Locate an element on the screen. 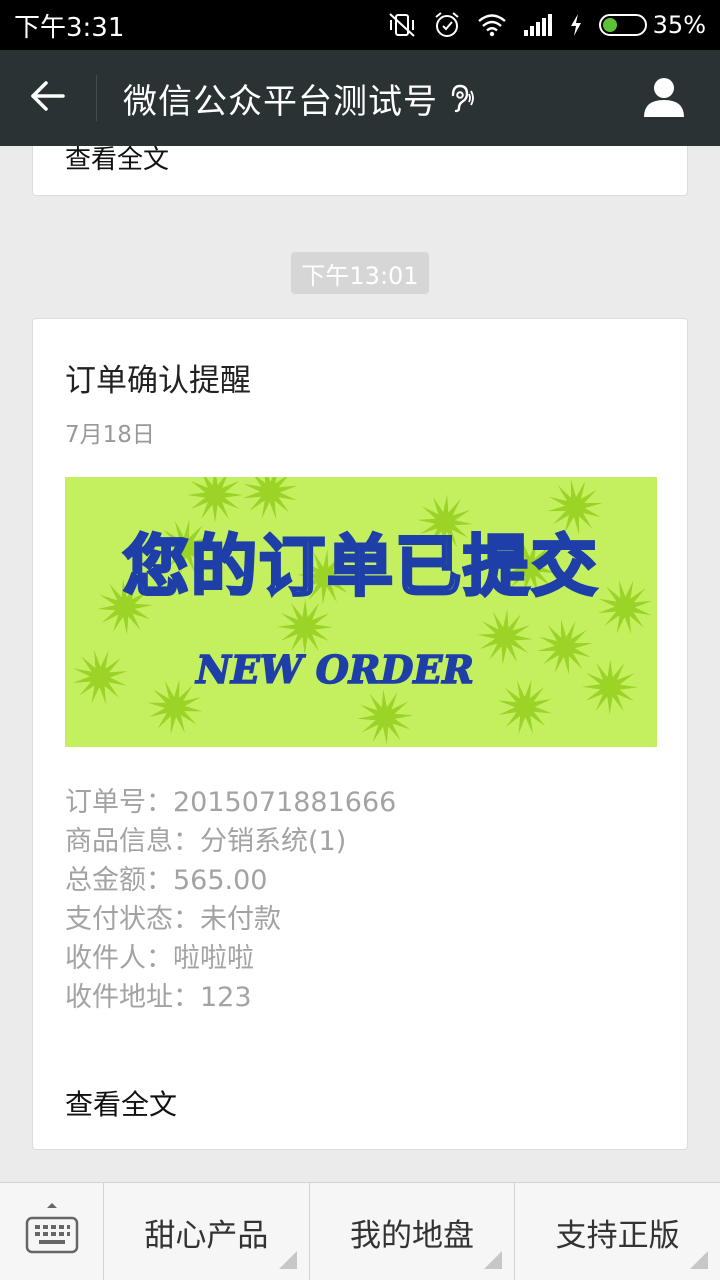 Image resolution: width=720 pixels, height=1280 pixels. battery-icon: 35% is located at coordinates (652, 25).